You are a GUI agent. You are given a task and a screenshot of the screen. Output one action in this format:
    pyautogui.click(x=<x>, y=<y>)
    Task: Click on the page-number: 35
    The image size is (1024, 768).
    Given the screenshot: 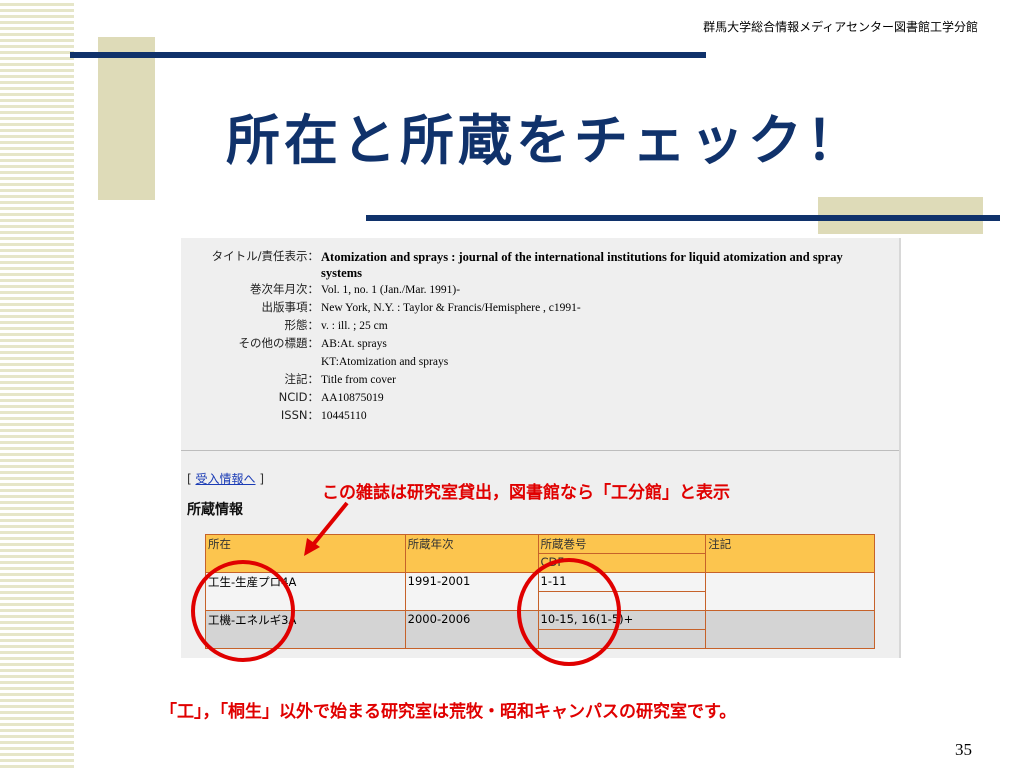 What is the action you would take?
    pyautogui.click(x=963, y=749)
    